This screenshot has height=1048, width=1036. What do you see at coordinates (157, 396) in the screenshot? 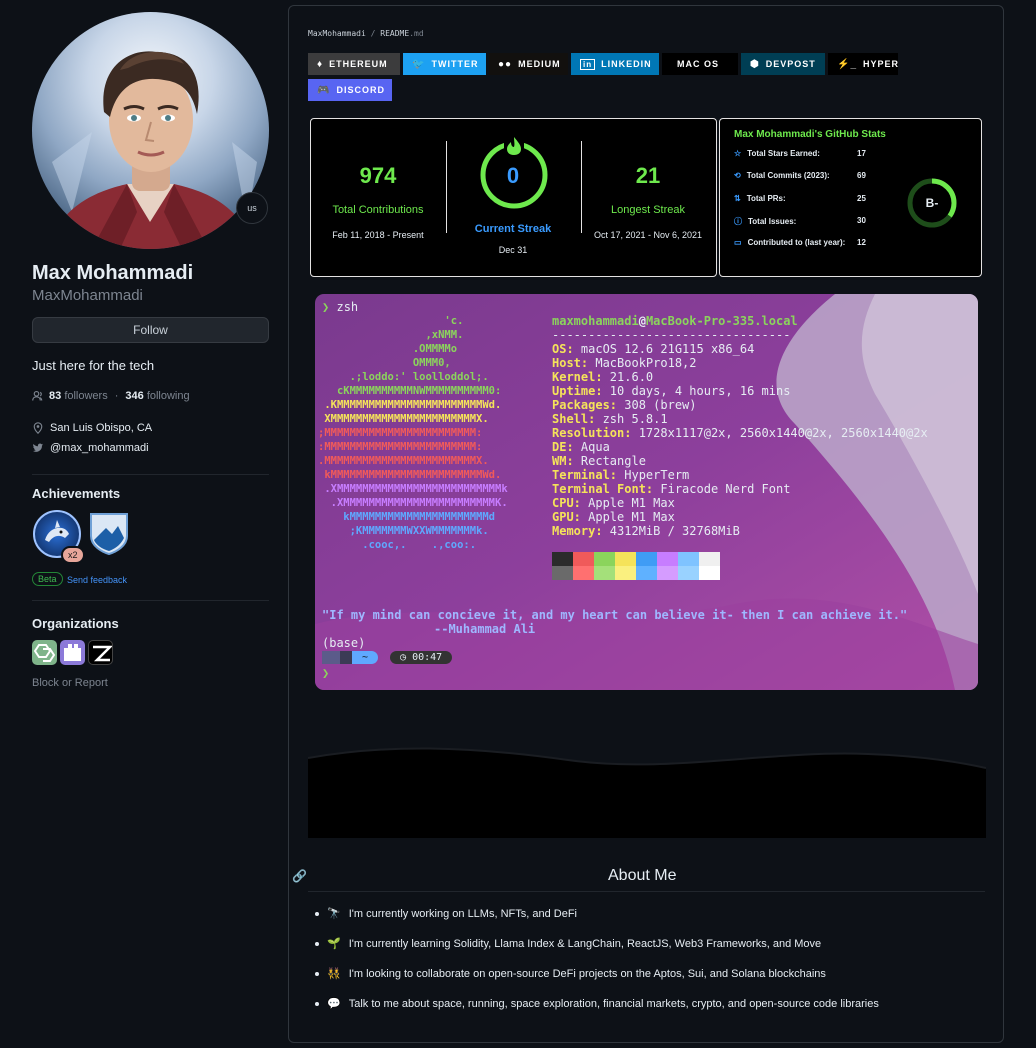
I see `following-link: 346 following` at bounding box center [157, 396].